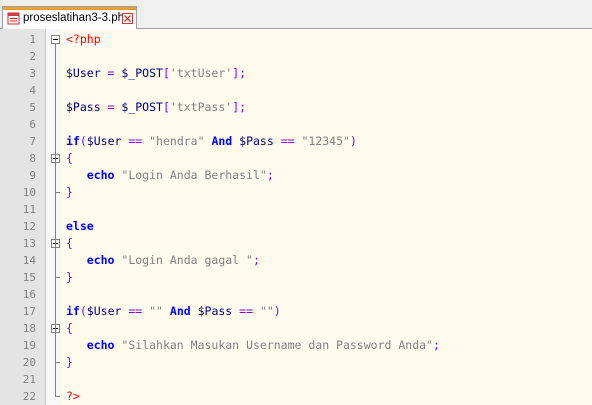 Image resolution: width=592 pixels, height=405 pixels. I want to click on tab-title: proseslatihan3-3.php, so click(77, 18).